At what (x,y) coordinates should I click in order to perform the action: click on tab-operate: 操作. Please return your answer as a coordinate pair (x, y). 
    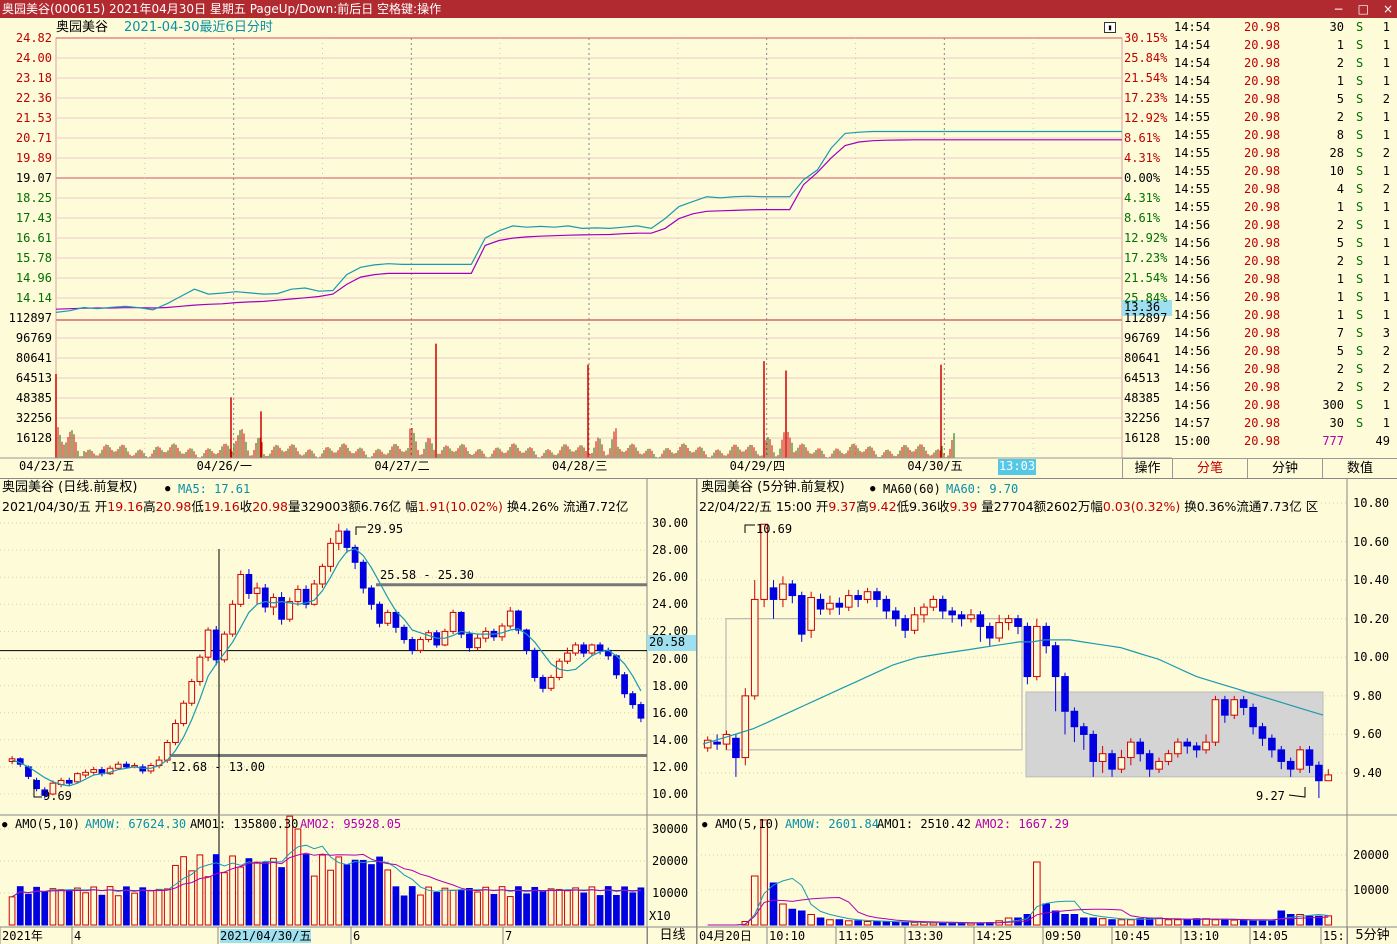
    Looking at the image, I should click on (1147, 468).